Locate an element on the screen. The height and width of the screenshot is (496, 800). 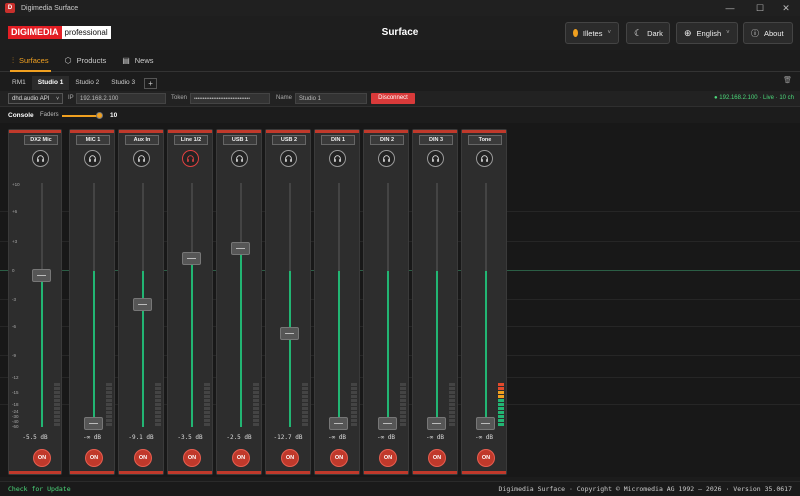
ip-input: 192.168.2.100 is located at coordinates (121, 98).